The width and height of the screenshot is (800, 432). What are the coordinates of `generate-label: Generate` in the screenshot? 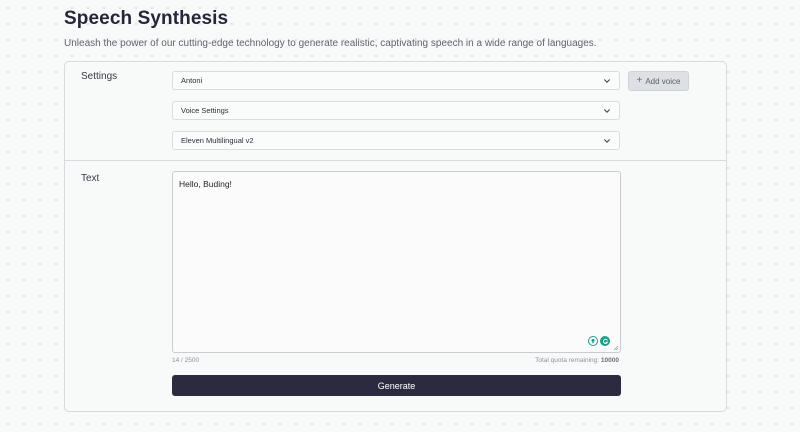 It's located at (396, 385).